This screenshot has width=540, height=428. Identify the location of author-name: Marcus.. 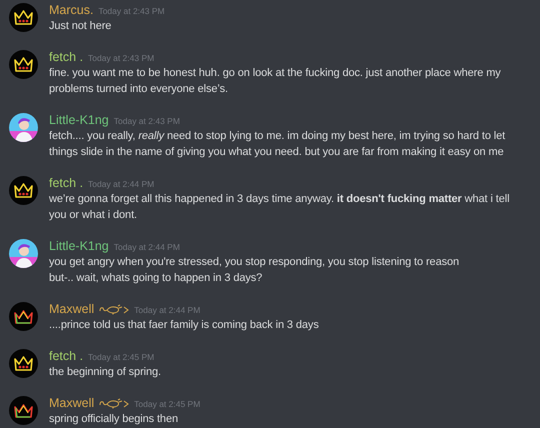
(71, 10).